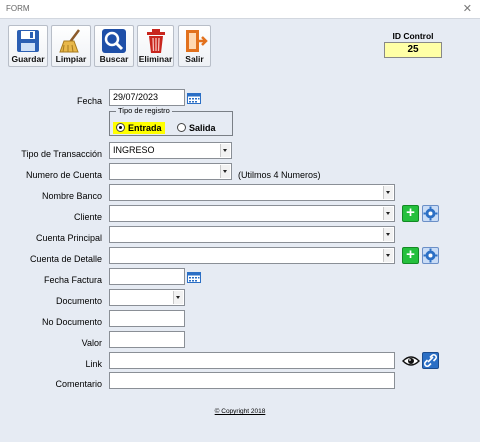 This screenshot has height=442, width=480. Describe the element at coordinates (252, 192) in the screenshot. I see `nombre-banco-select` at that location.